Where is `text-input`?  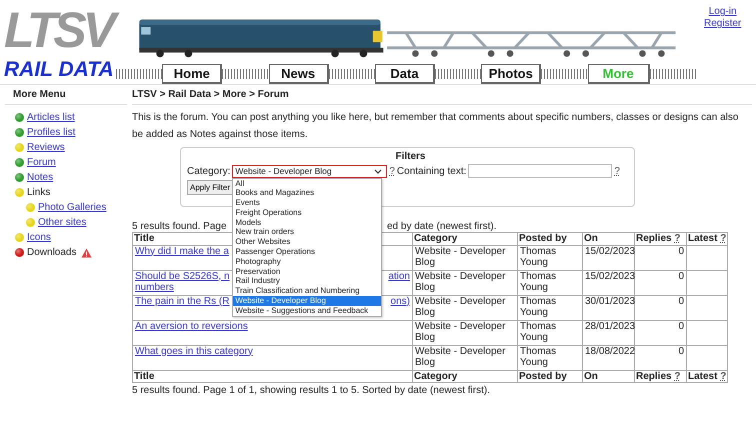
text-input is located at coordinates (540, 171).